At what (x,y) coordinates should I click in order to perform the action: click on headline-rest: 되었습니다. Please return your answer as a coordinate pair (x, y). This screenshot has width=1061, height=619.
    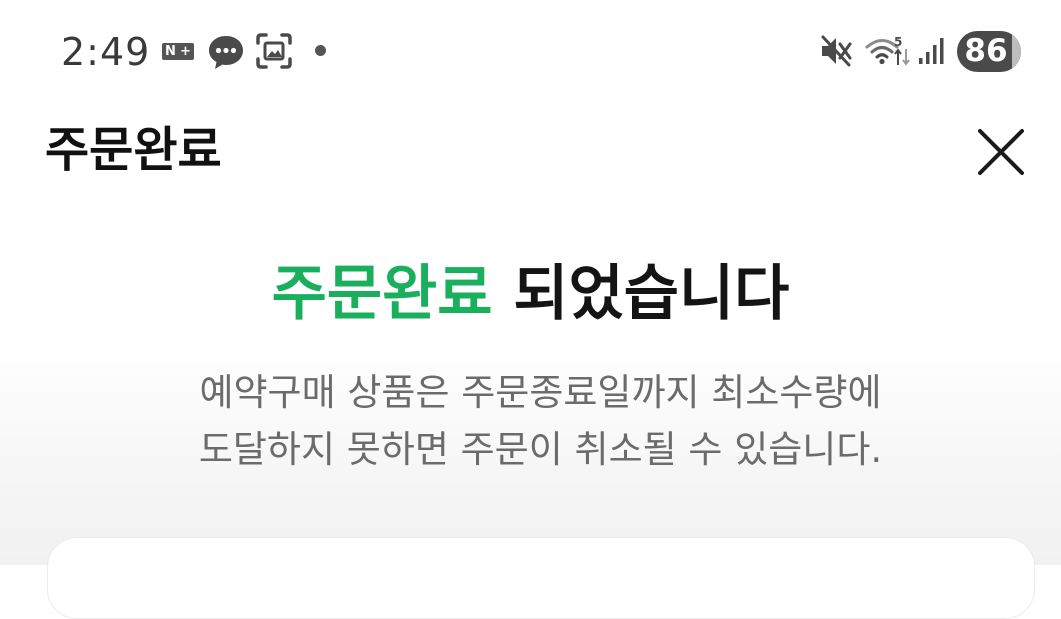
    Looking at the image, I should click on (651, 294).